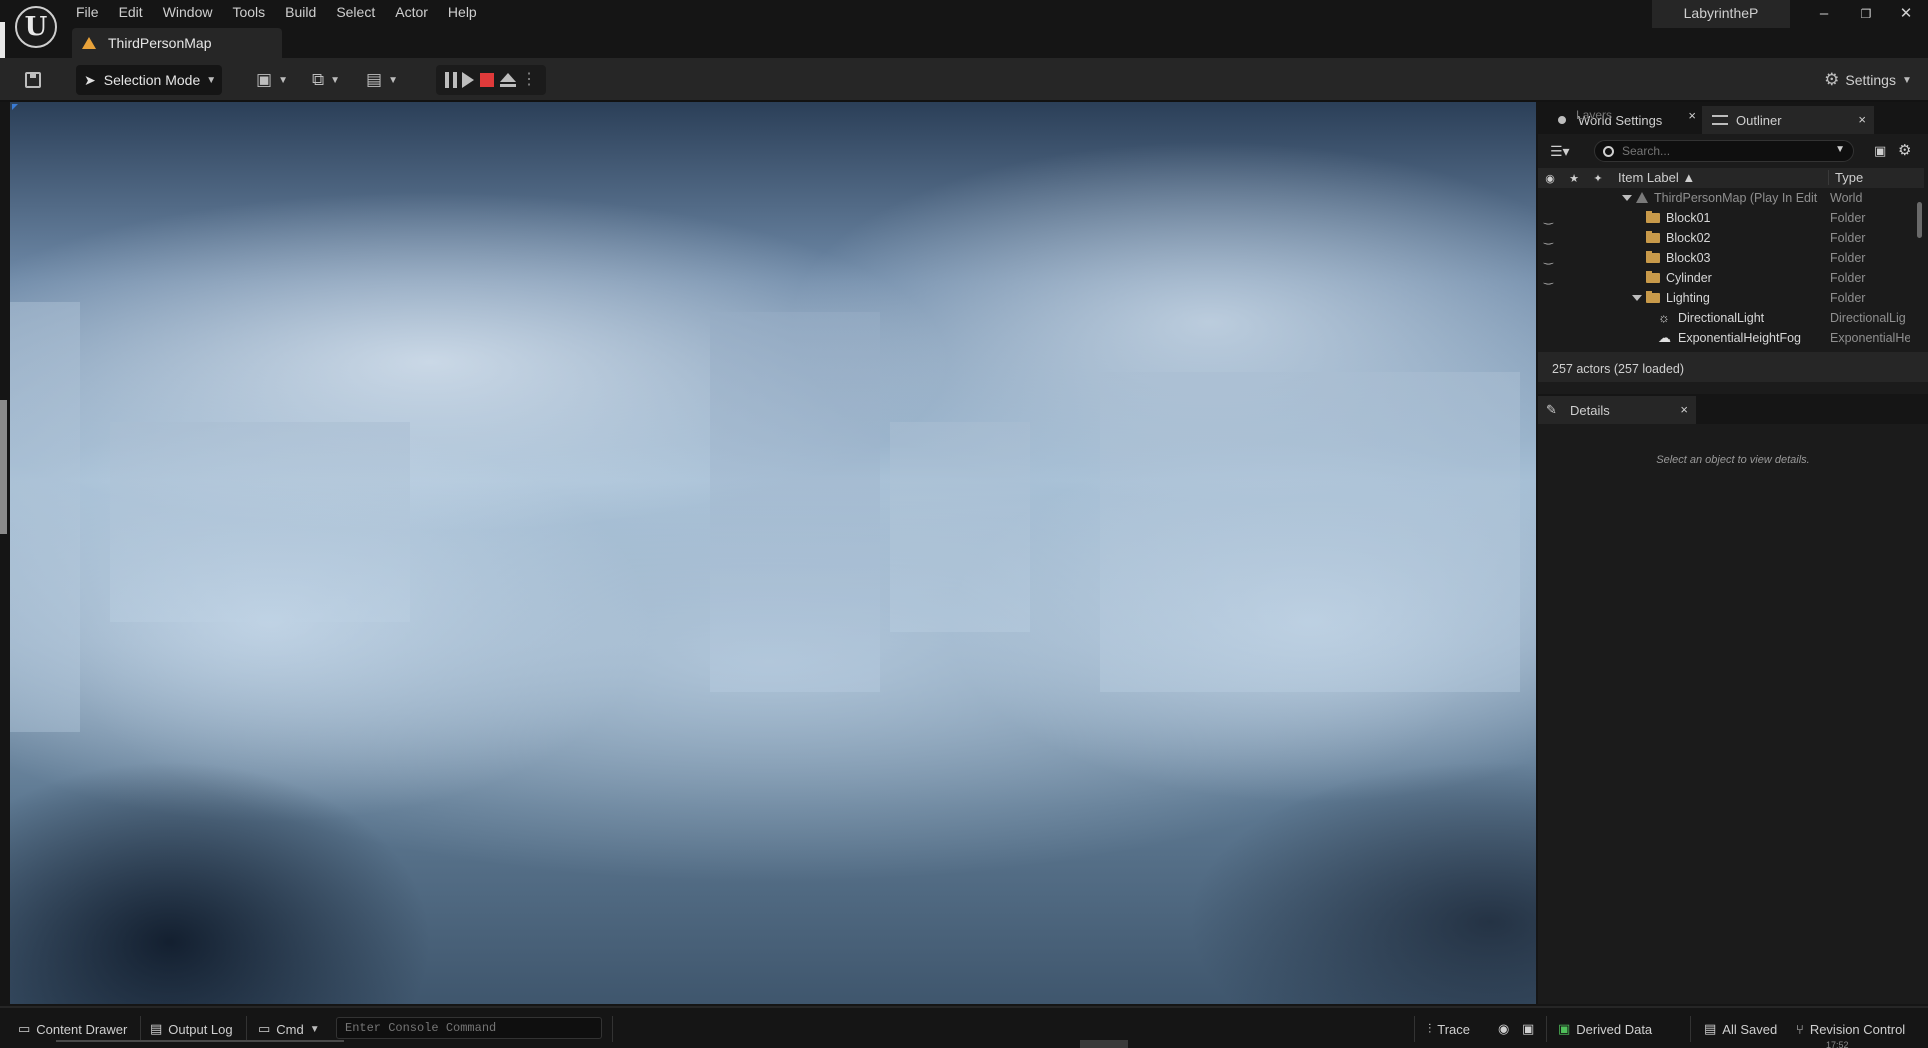 The height and width of the screenshot is (1048, 1928). Describe the element at coordinates (1560, 151) in the screenshot. I see `filter-icon: ☰▾` at that location.